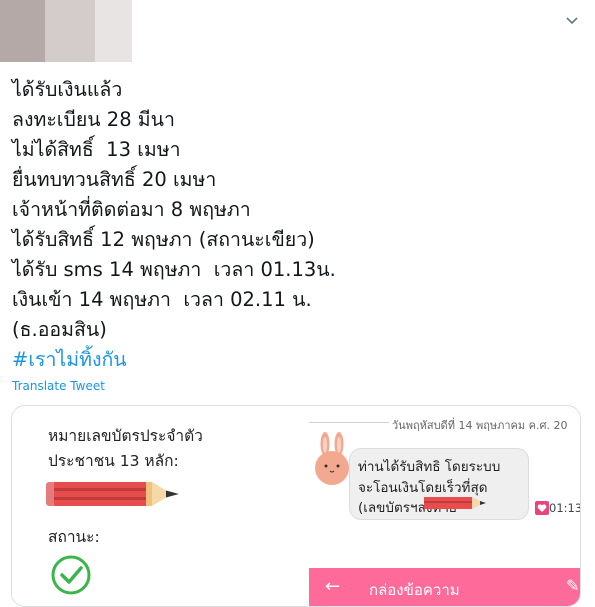 The height and width of the screenshot is (607, 595). I want to click on tweet-line: ไม่ได้สิทธิ์ 13 เมษา, so click(96, 149).